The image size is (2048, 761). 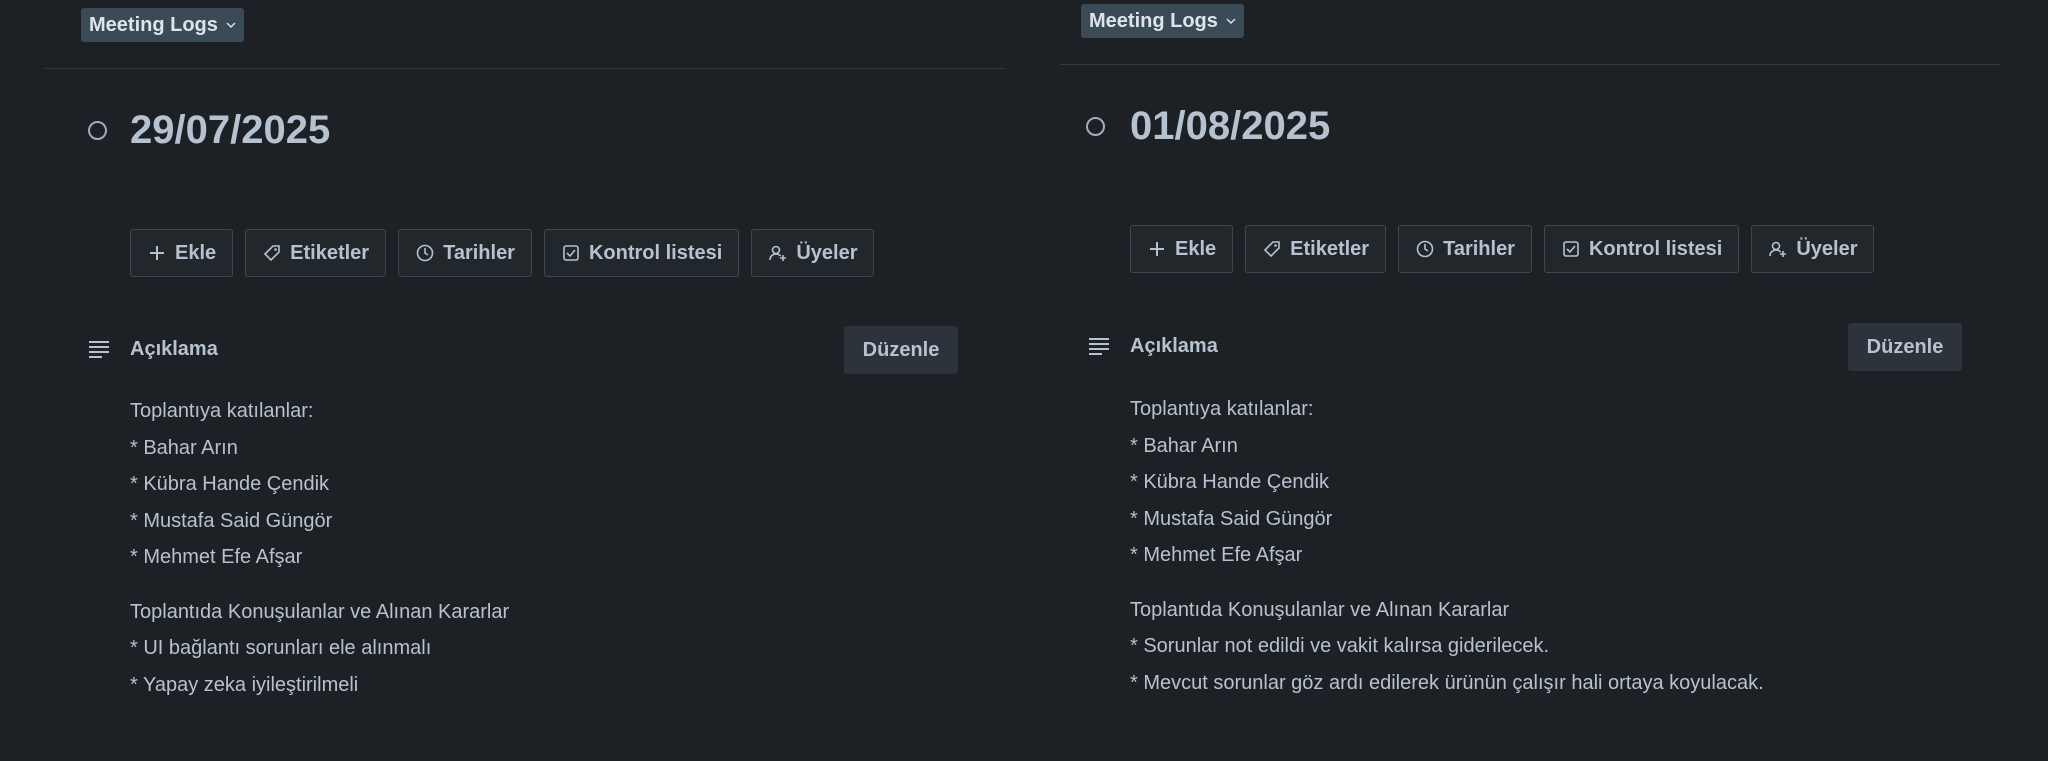 I want to click on decision-item: * Yapay zeka iyileştirilmeli, so click(x=244, y=684).